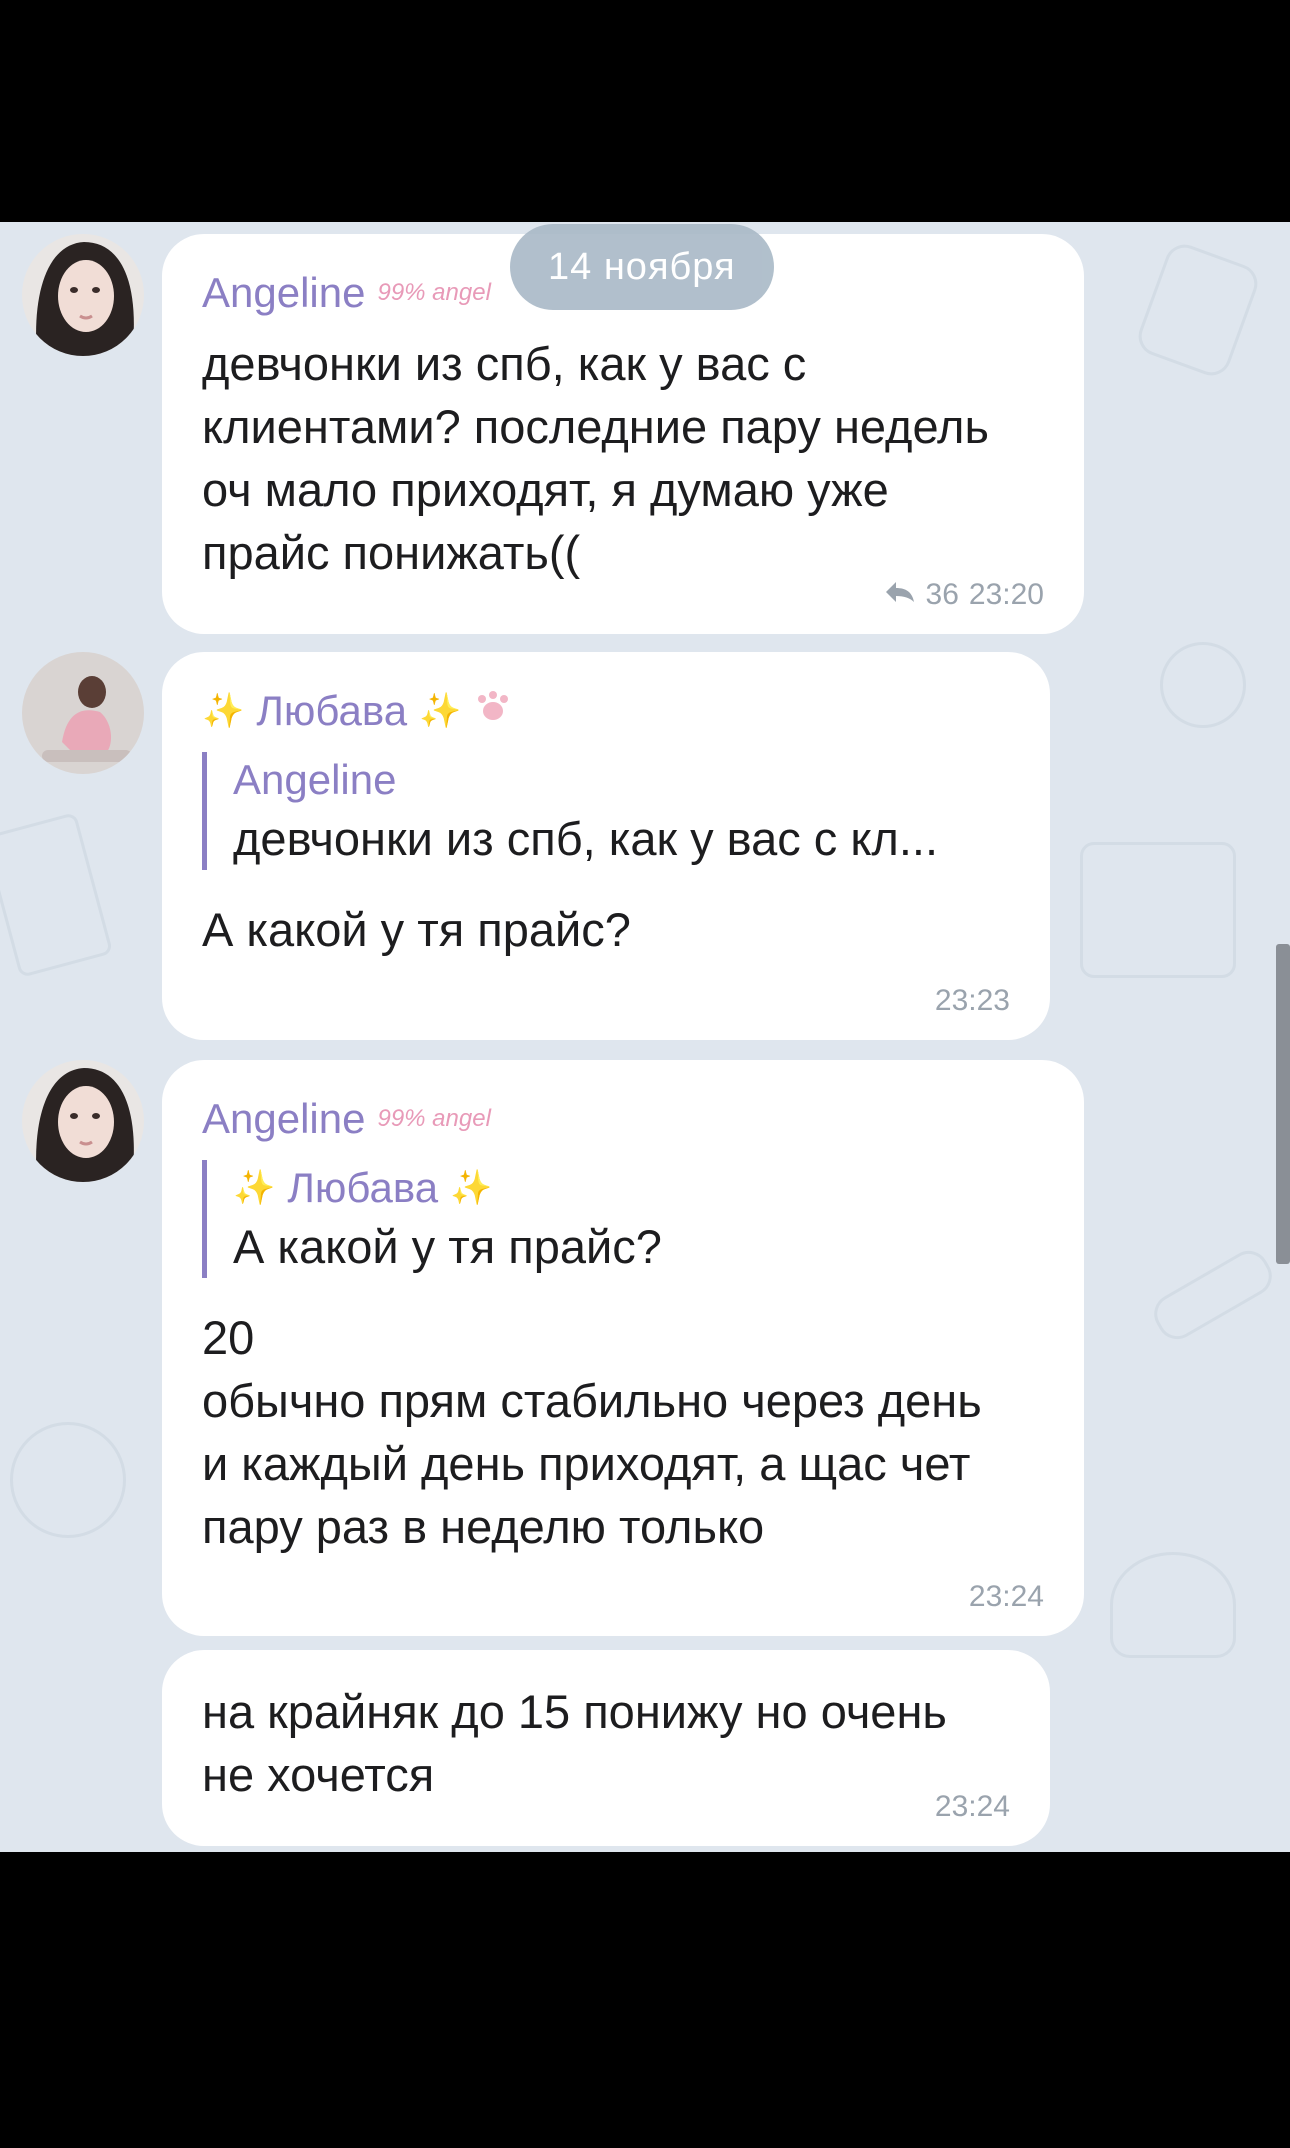 Image resolution: width=1290 pixels, height=2148 pixels. Describe the element at coordinates (606, 711) in the screenshot. I see `sender-name: ✨ Любава ✨` at that location.